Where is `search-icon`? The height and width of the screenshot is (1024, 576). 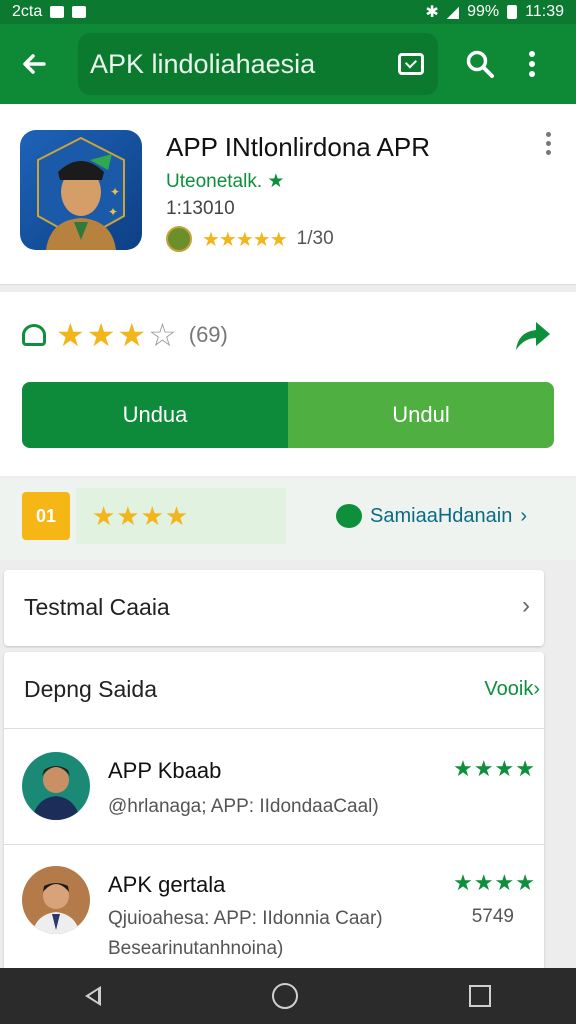 search-icon is located at coordinates (480, 64).